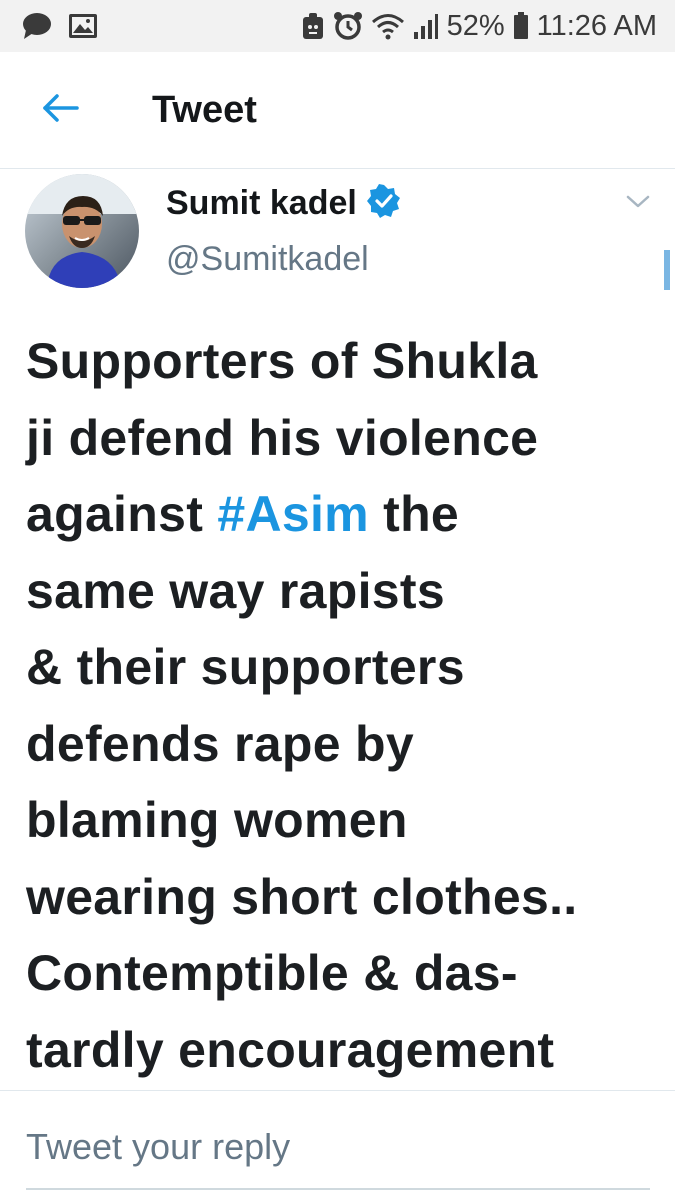 The width and height of the screenshot is (675, 1200). I want to click on tweet-line: Contemptible & das-, so click(272, 973).